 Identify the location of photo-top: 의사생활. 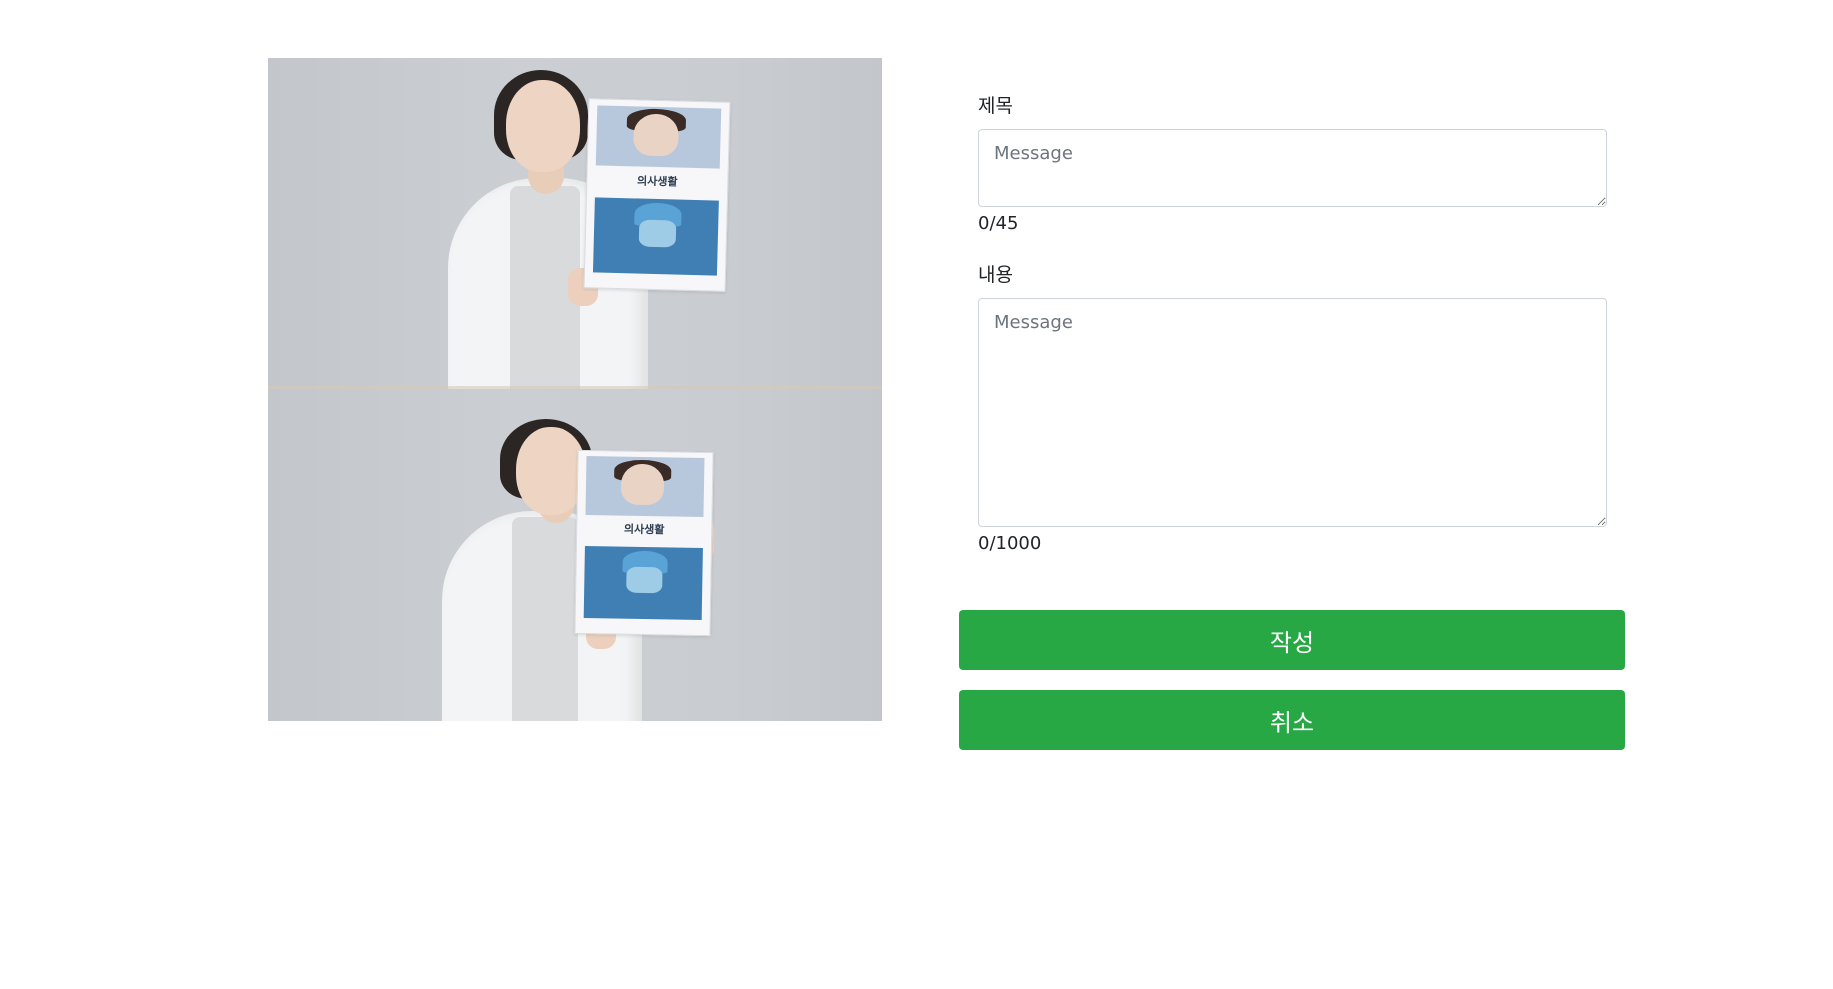
(575, 223).